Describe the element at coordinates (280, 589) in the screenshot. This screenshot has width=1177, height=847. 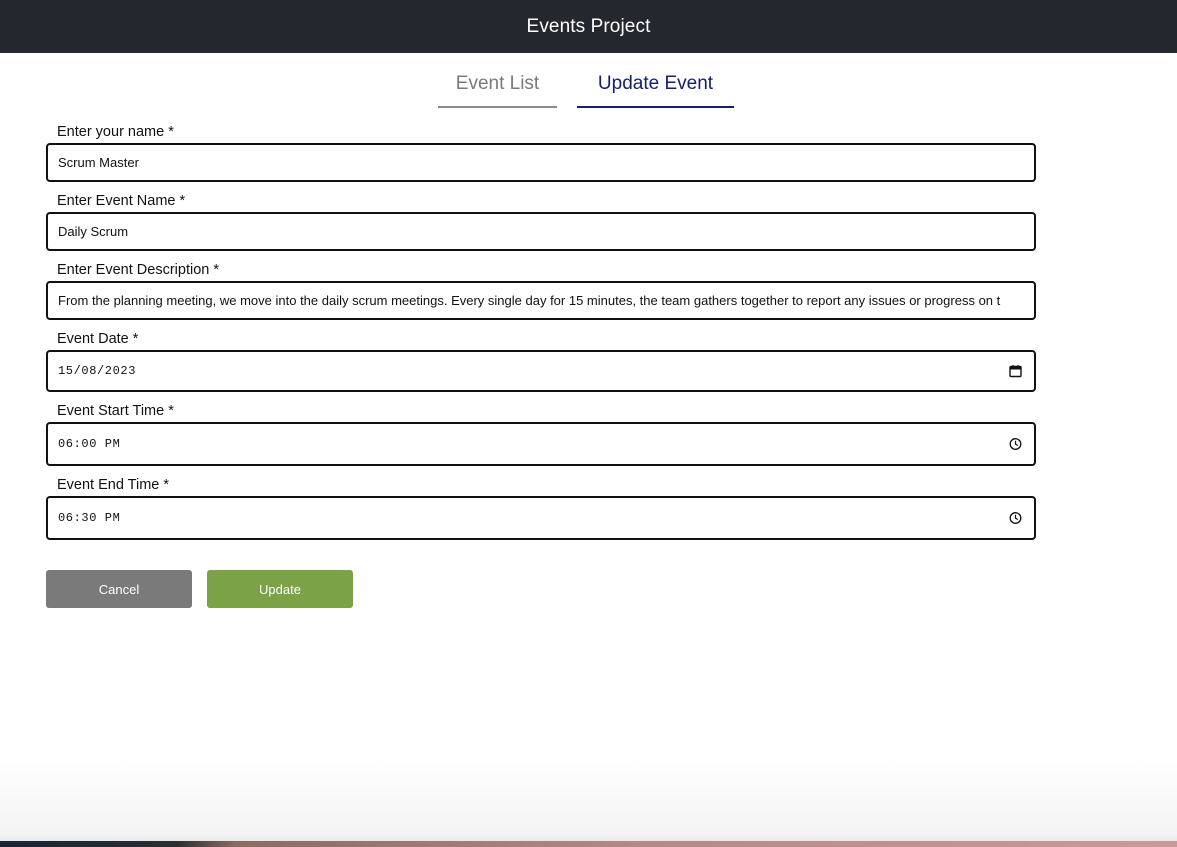
I see `update-button: Update` at that location.